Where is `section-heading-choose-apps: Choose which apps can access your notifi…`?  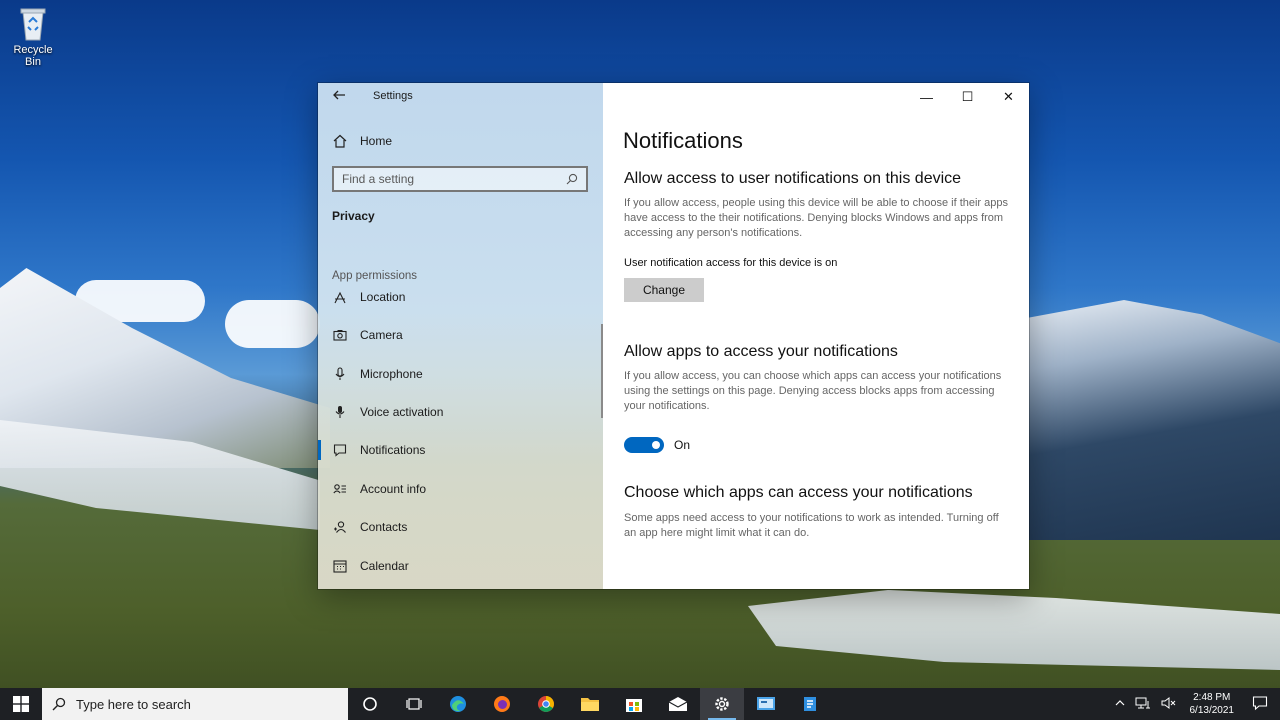
section-heading-choose-apps: Choose which apps can access your notifi… is located at coordinates (798, 492).